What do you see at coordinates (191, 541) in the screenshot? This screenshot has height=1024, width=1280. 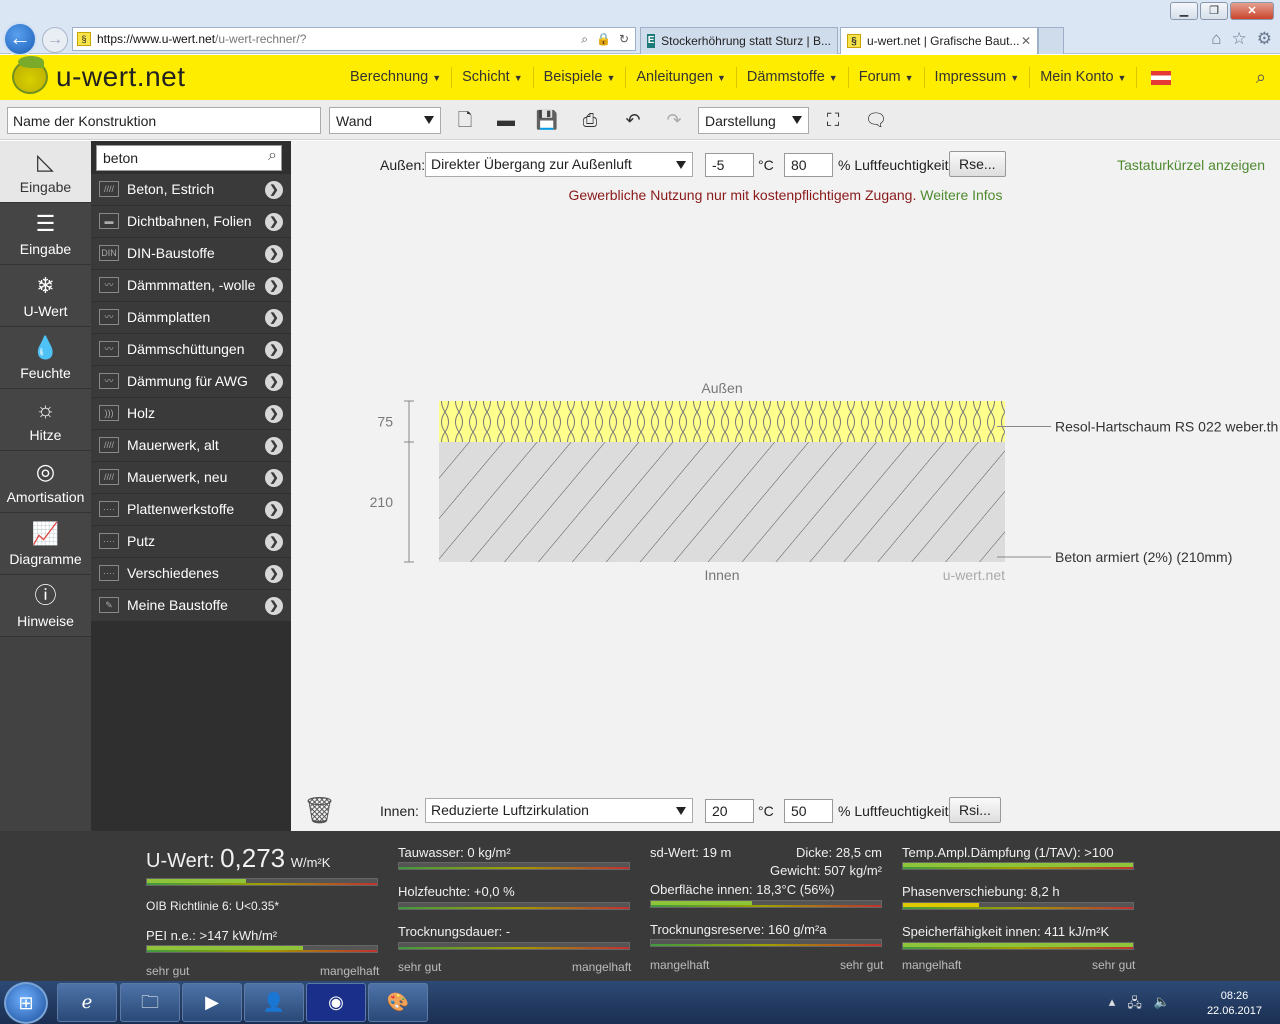 I see `material-category-item: ···· Putz ❯` at bounding box center [191, 541].